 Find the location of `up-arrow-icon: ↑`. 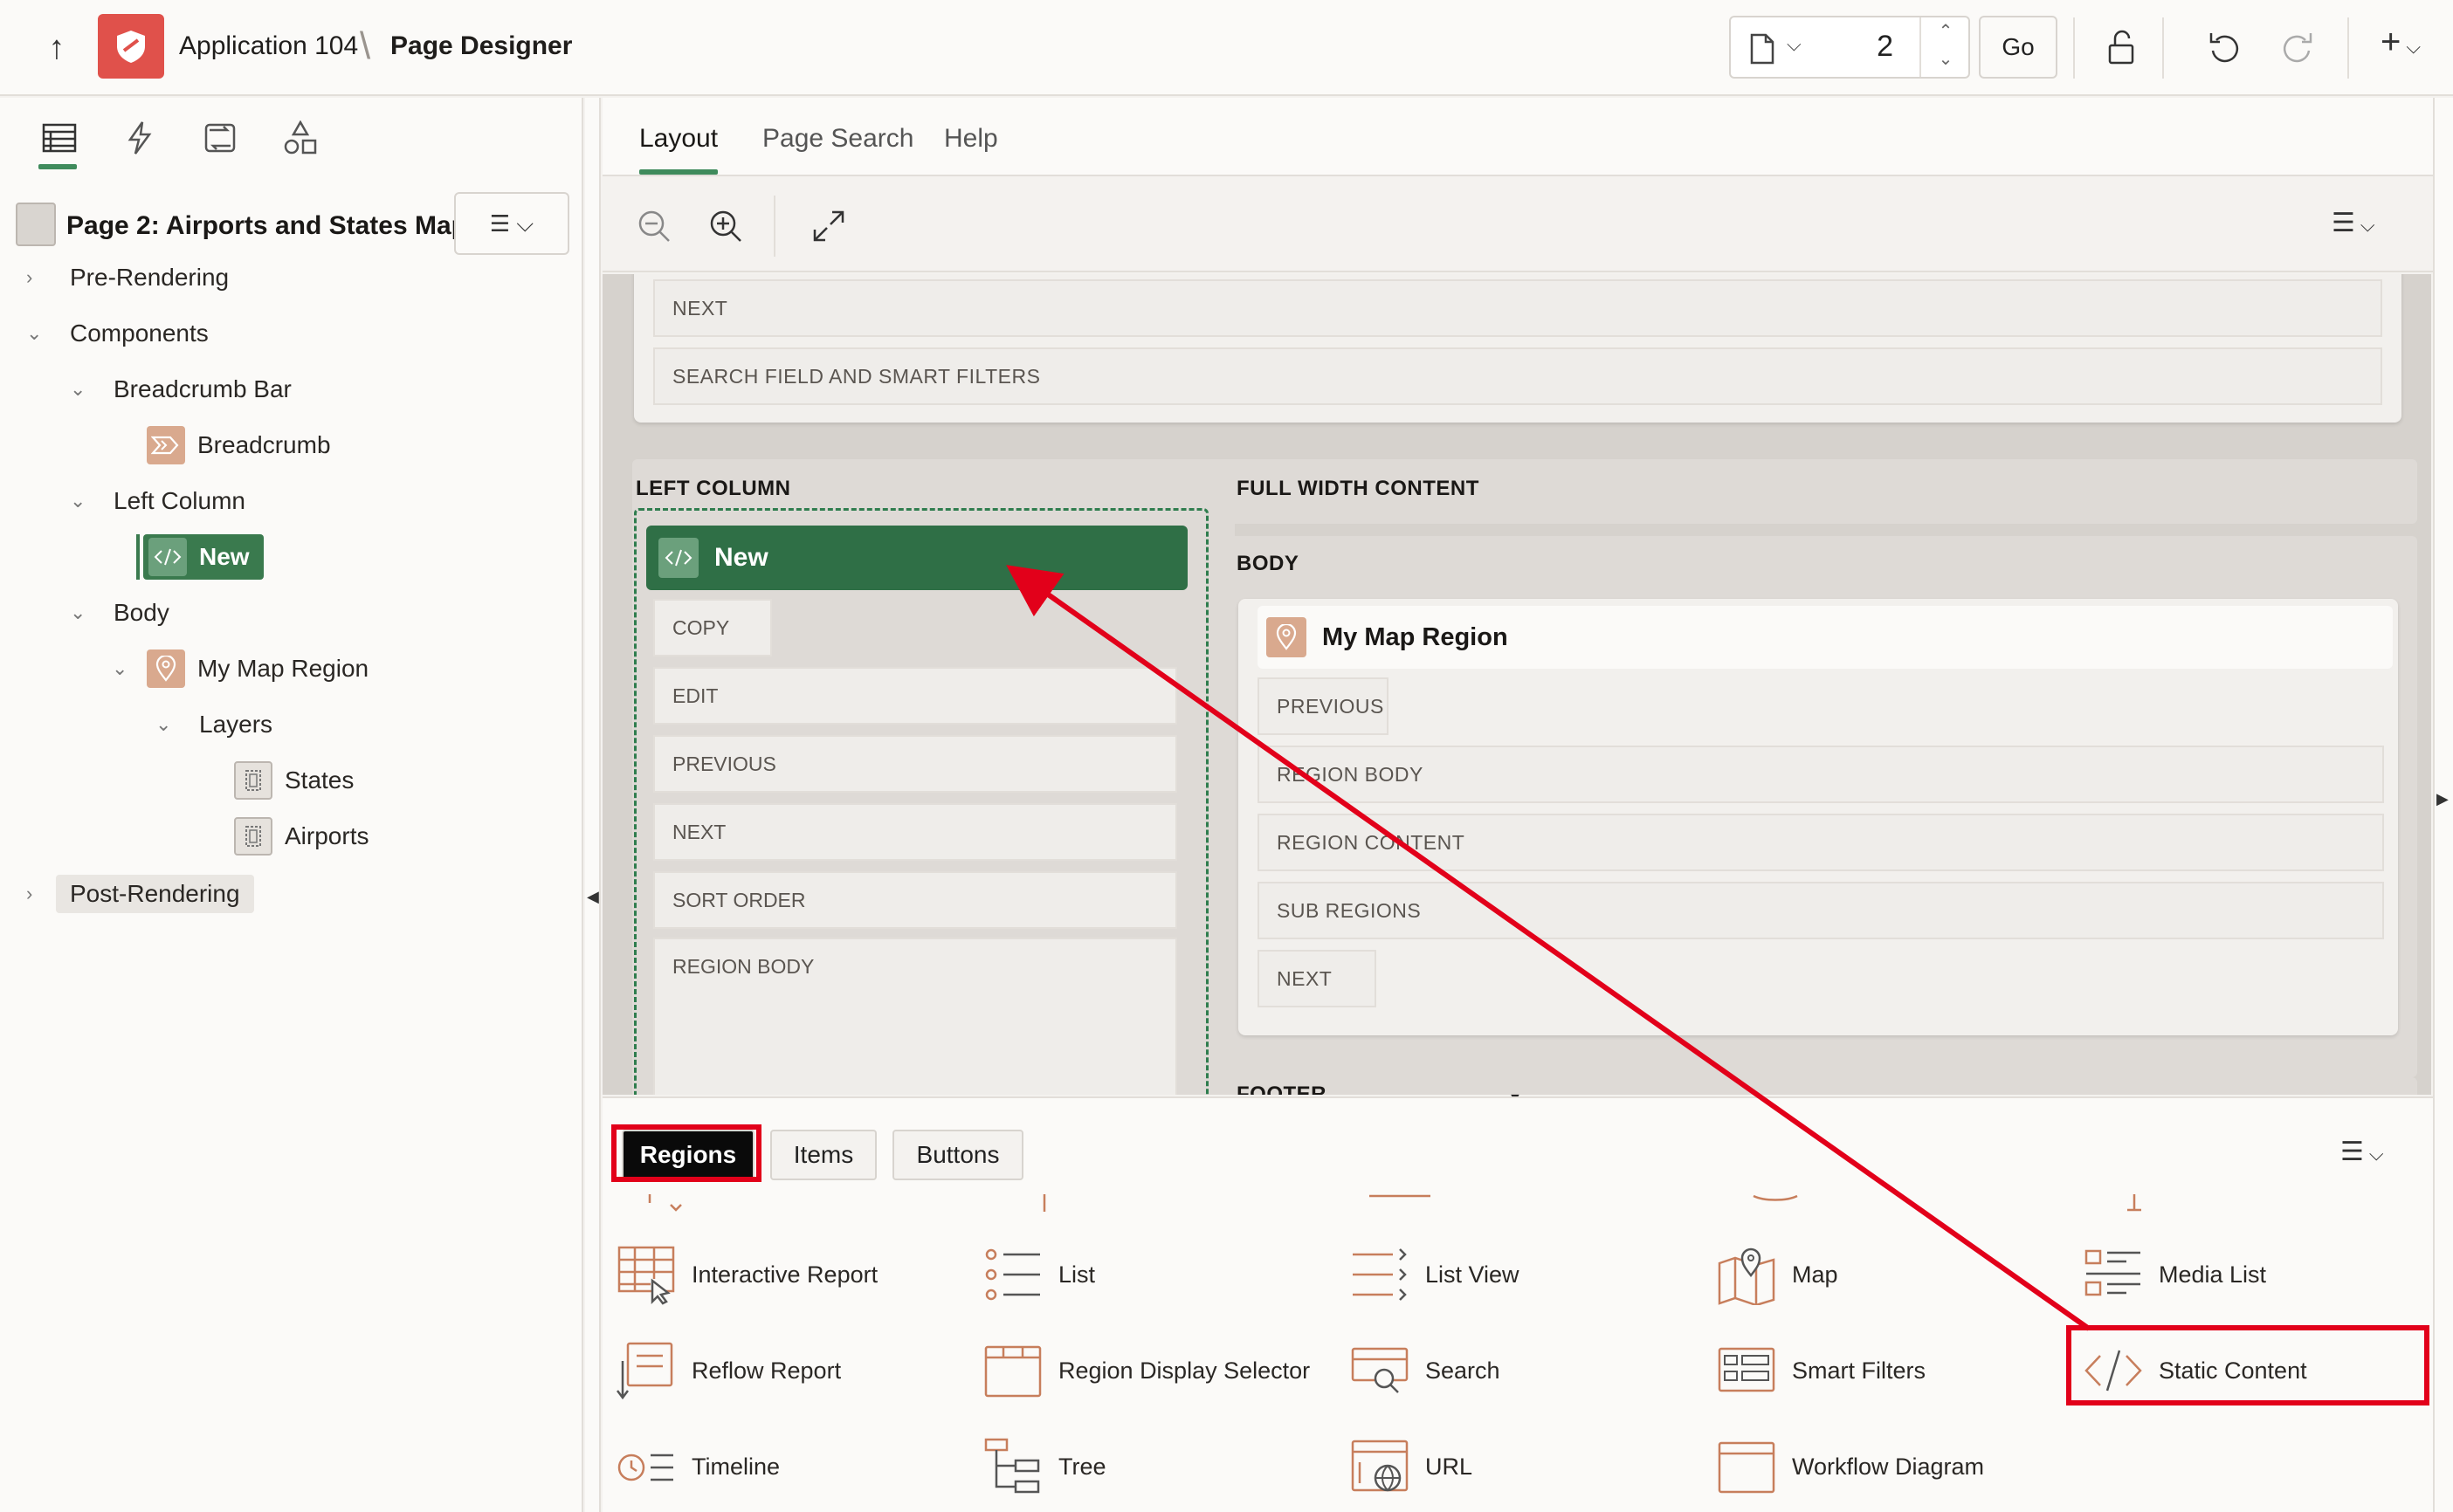

up-arrow-icon: ↑ is located at coordinates (57, 48).